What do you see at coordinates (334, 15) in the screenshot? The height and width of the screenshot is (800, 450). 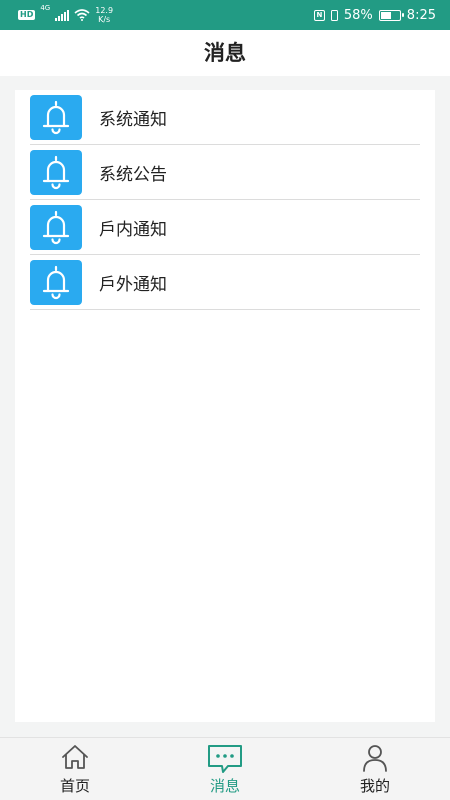 I see `vibrate-icon` at bounding box center [334, 15].